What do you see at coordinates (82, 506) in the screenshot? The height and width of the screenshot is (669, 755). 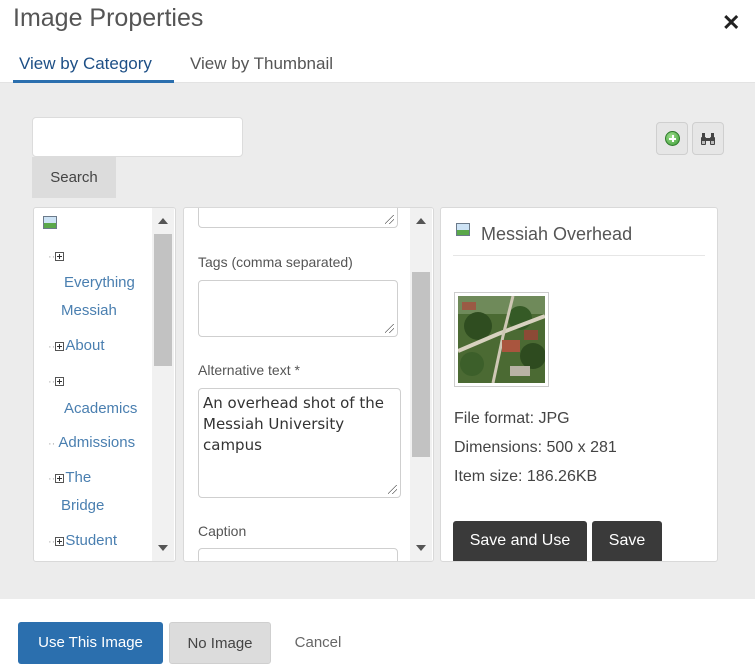 I see `tree-item-label: Bridge` at bounding box center [82, 506].